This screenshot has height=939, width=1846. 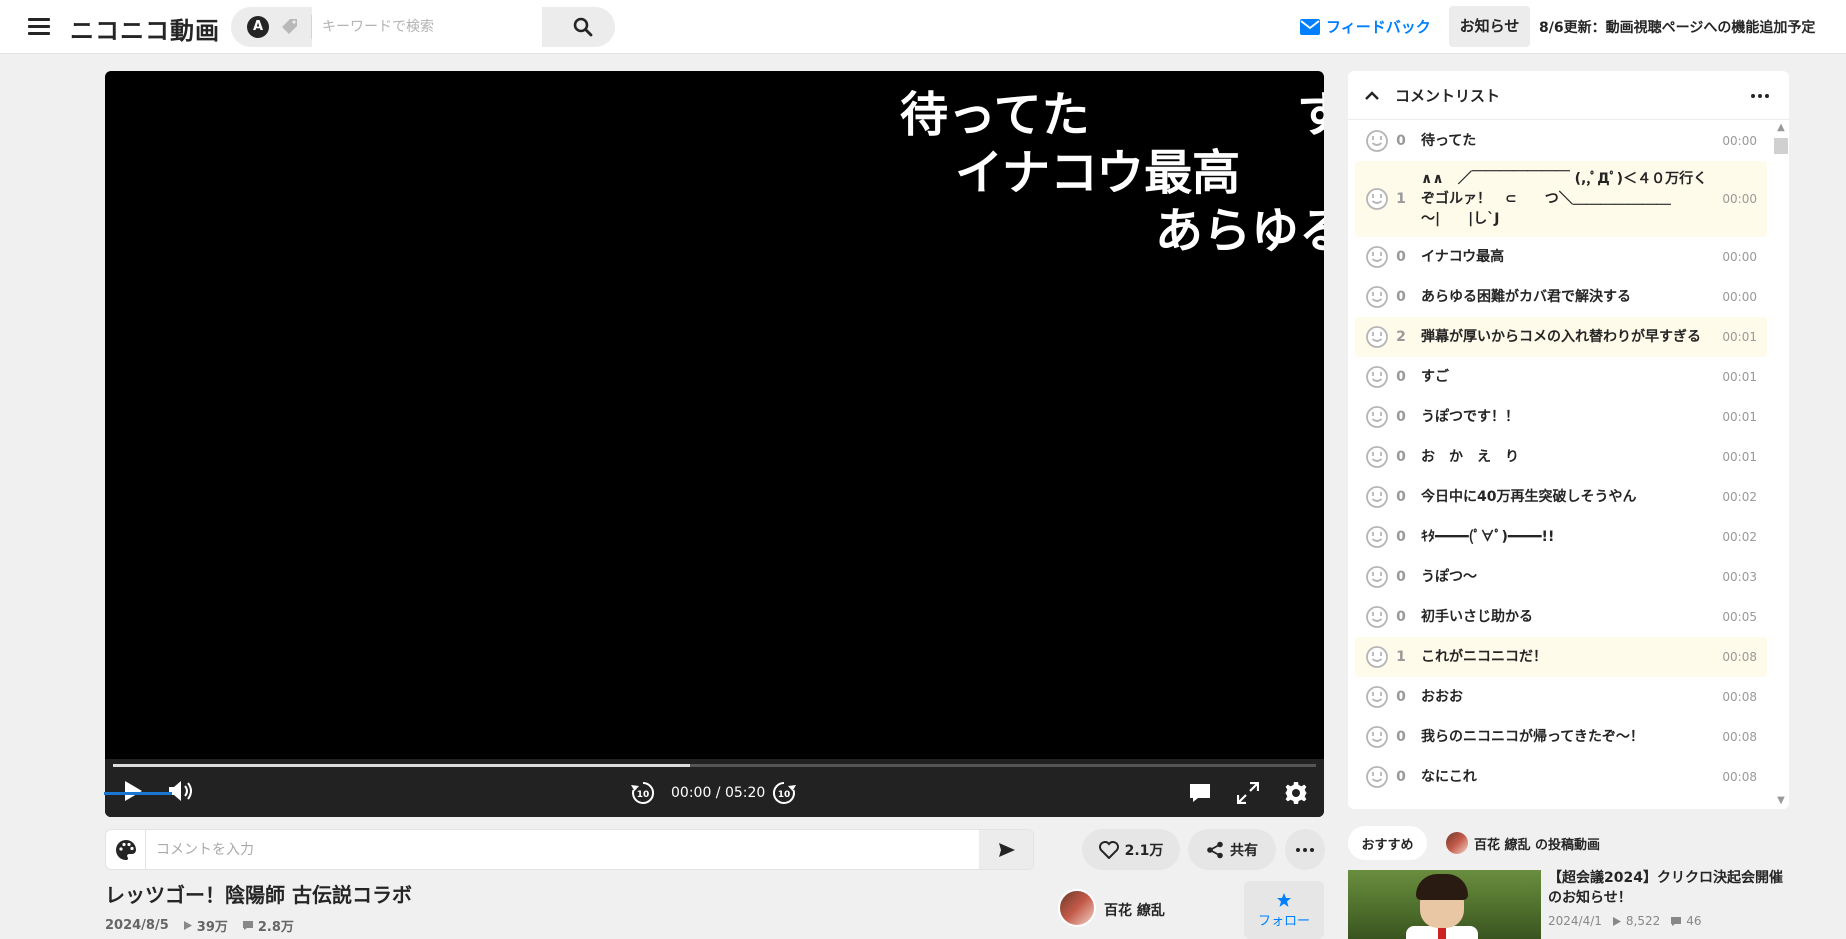 I want to click on like-button: 2.1万, so click(x=1131, y=849).